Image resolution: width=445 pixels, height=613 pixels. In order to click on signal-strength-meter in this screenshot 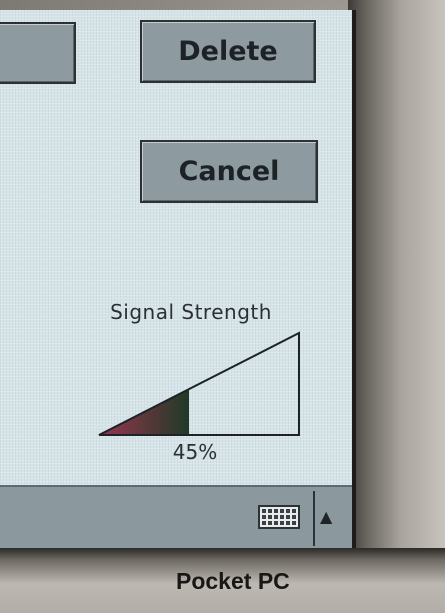, I will do `click(199, 383)`.